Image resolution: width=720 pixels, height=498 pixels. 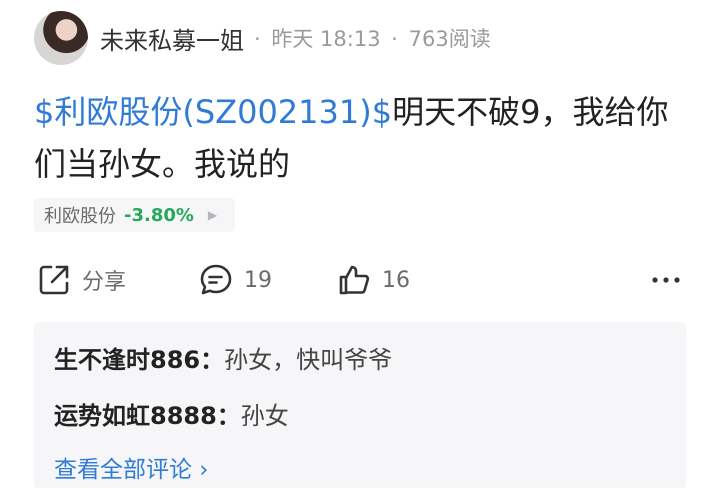 I want to click on stock-chip: 利欧股份 -3.80% ▶, so click(x=135, y=215).